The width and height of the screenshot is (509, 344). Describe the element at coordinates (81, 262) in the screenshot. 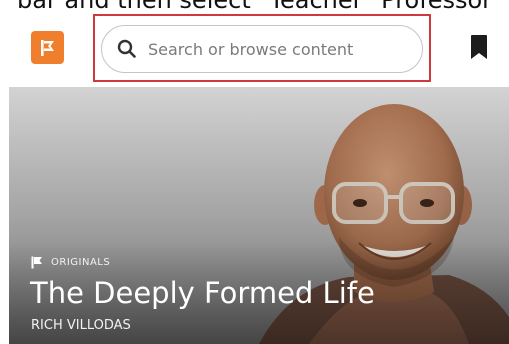

I see `badge-label: ORIGINALS` at that location.